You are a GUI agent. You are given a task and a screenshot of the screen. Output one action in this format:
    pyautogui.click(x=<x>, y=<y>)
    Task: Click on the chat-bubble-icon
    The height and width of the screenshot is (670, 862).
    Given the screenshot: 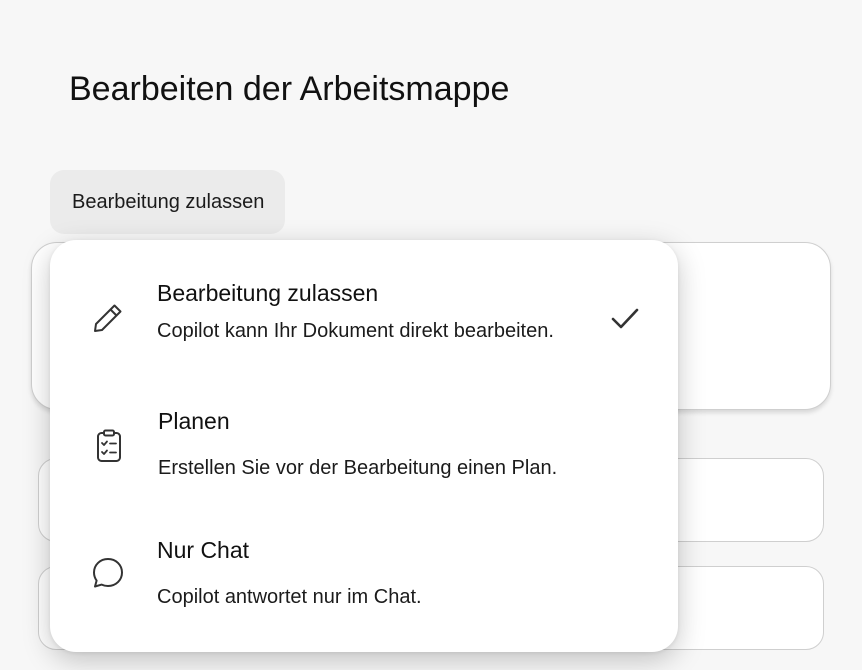 What is the action you would take?
    pyautogui.click(x=108, y=573)
    